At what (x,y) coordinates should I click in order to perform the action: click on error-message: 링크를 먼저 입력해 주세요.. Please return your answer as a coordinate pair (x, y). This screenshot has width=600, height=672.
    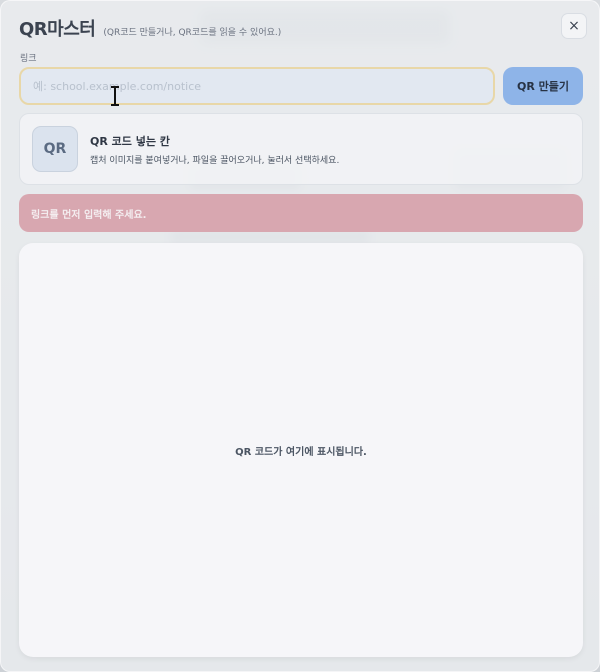
    Looking at the image, I should click on (89, 215).